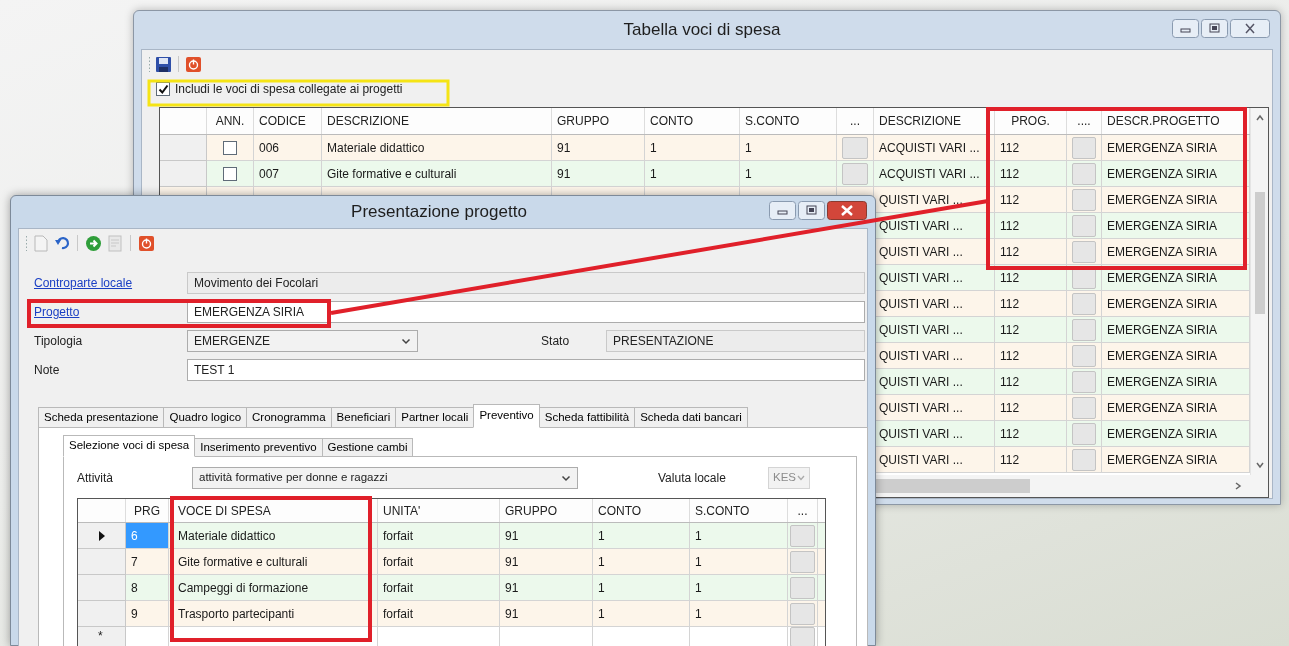  What do you see at coordinates (110, 283) in the screenshot?
I see `field-link: Controparte locale` at bounding box center [110, 283].